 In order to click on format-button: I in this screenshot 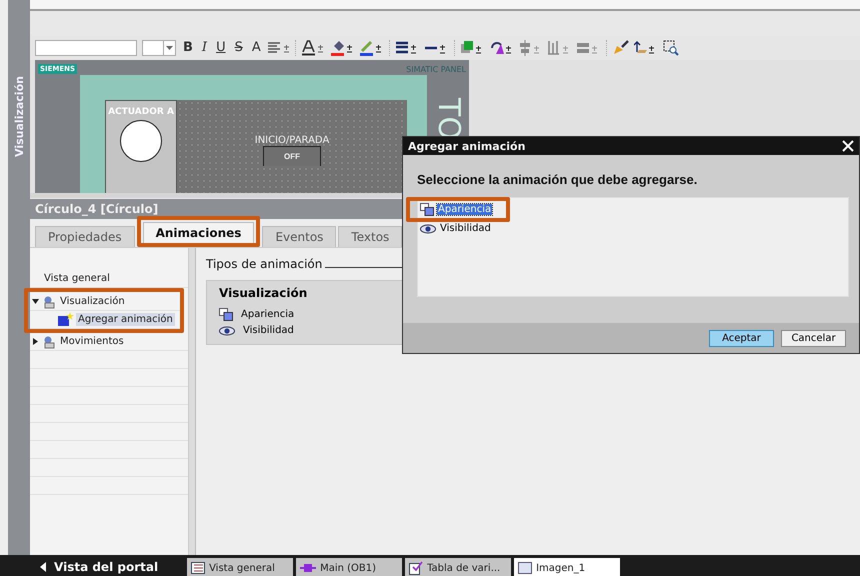, I will do `click(205, 47)`.